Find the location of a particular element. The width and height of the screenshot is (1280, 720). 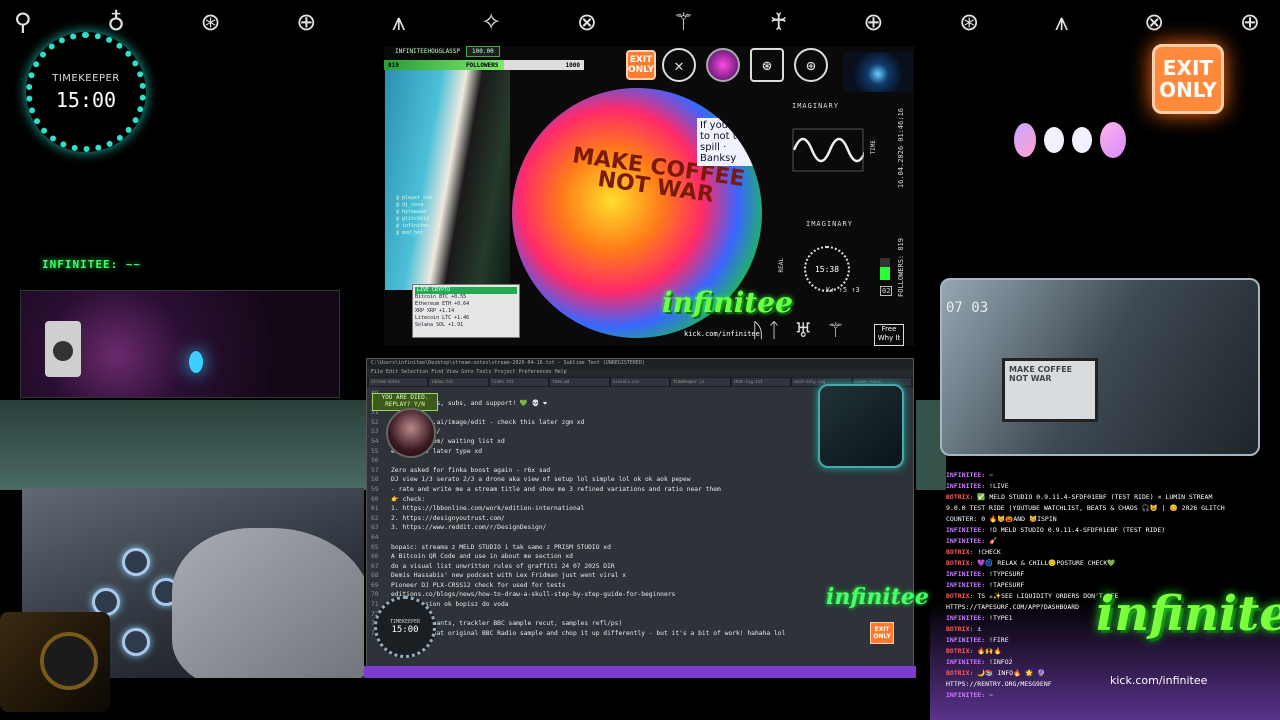

chat-text: !LIVE is located at coordinates (997, 486).